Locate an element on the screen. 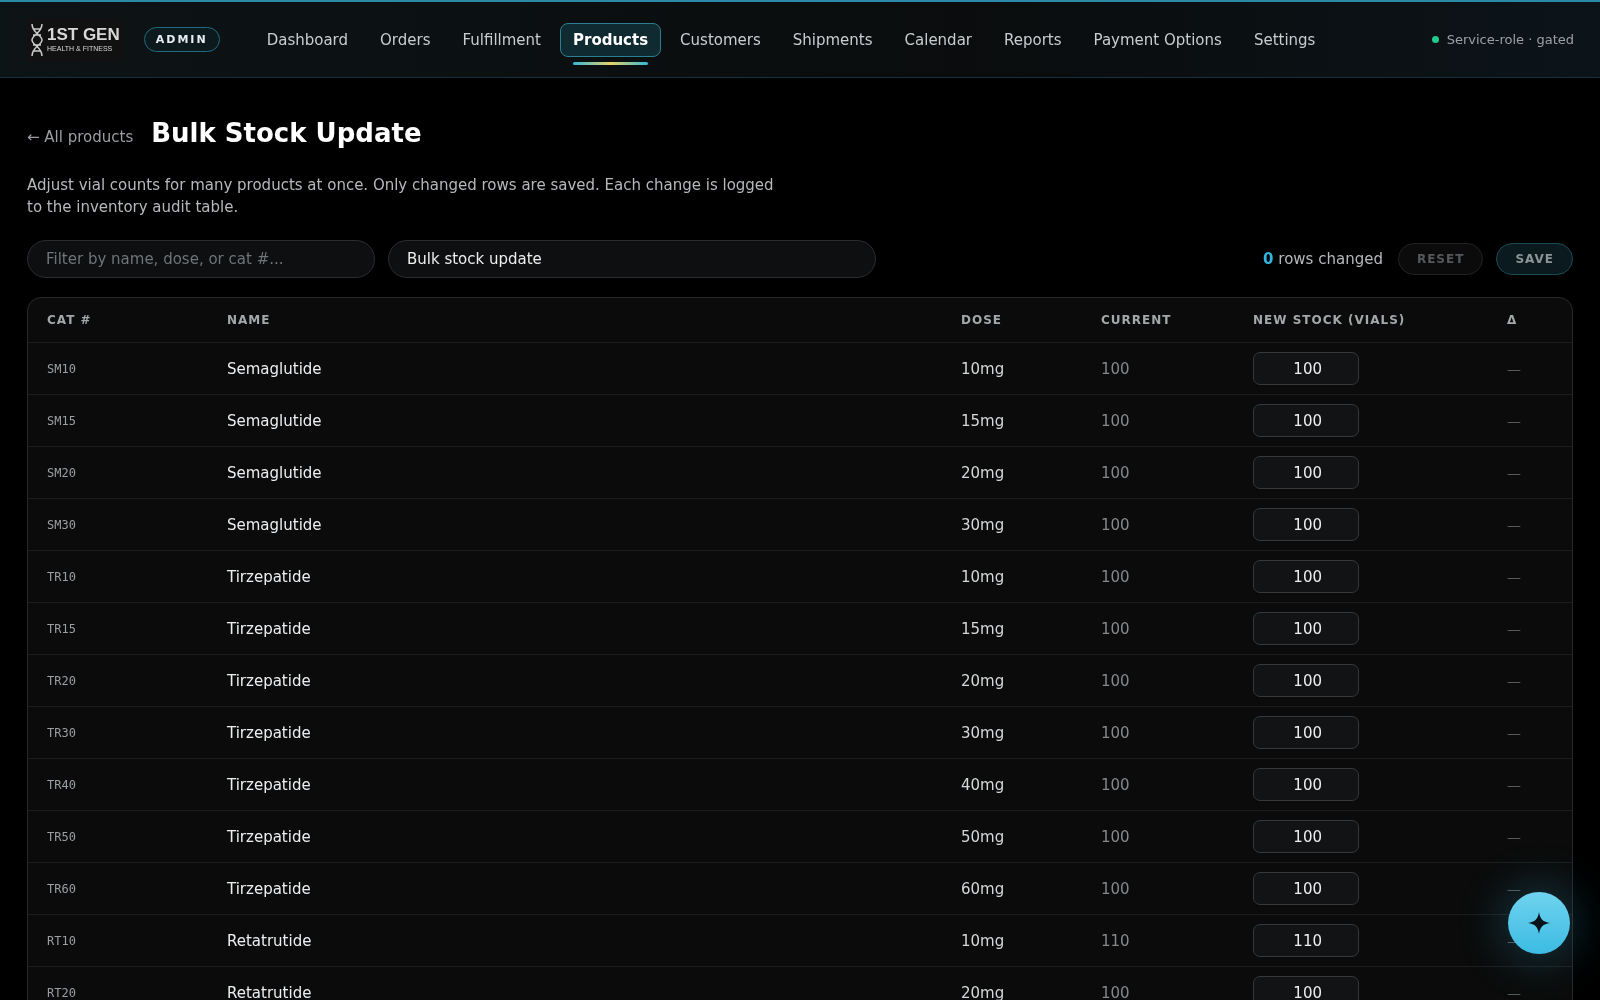 The image size is (1600, 1000). table-cell-text: SM30 is located at coordinates (62, 524).